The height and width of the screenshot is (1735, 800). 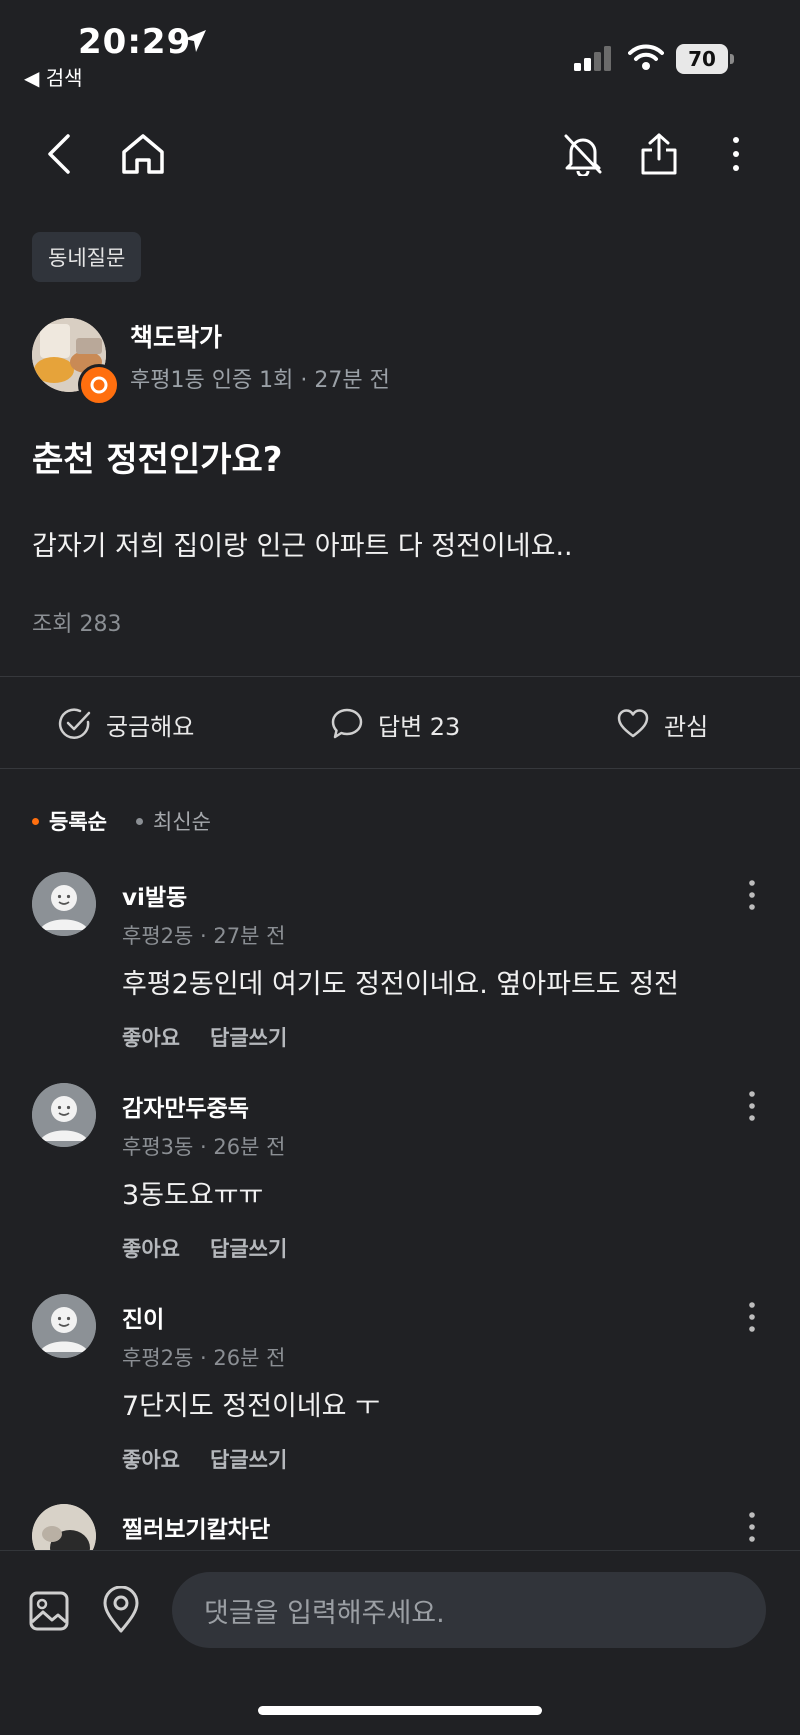 I want to click on home-indicator, so click(x=400, y=1710).